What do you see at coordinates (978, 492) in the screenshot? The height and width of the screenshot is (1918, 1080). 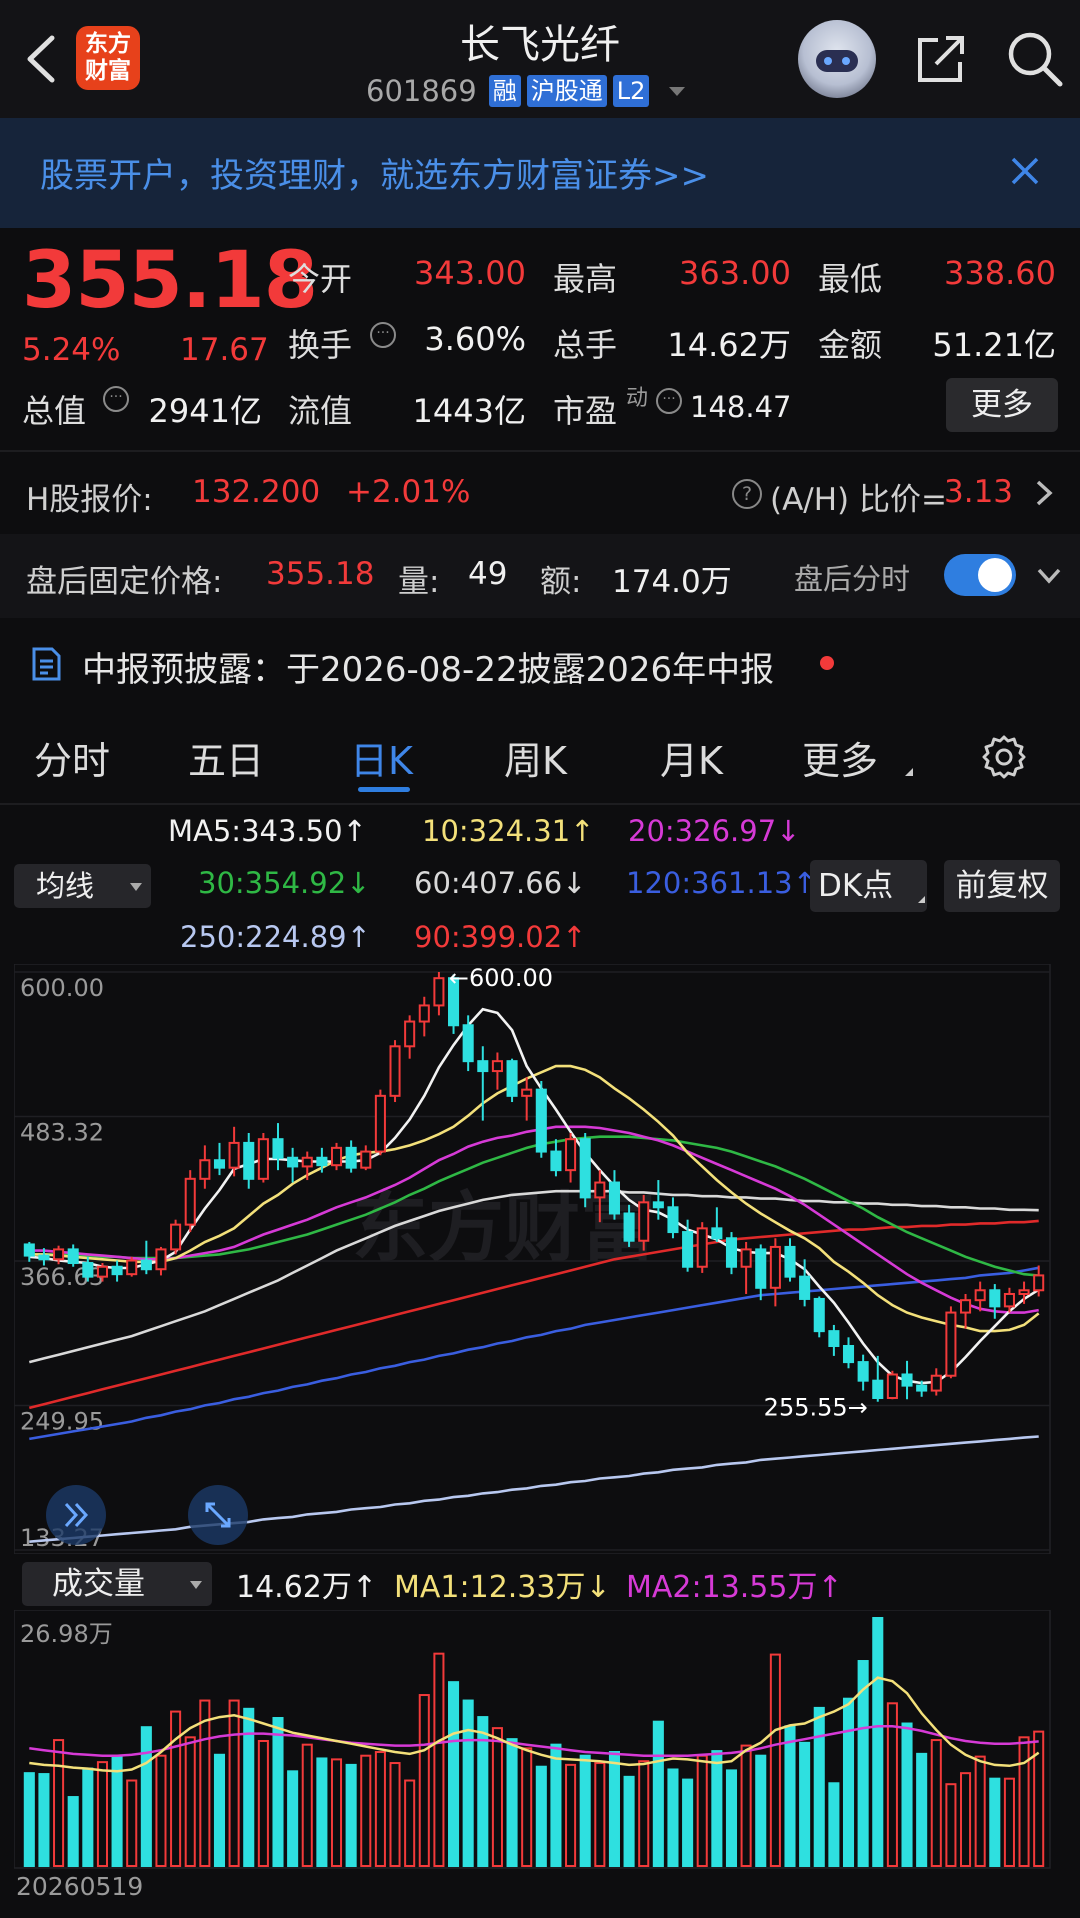 I see `ah-ratio-value: 3.13` at bounding box center [978, 492].